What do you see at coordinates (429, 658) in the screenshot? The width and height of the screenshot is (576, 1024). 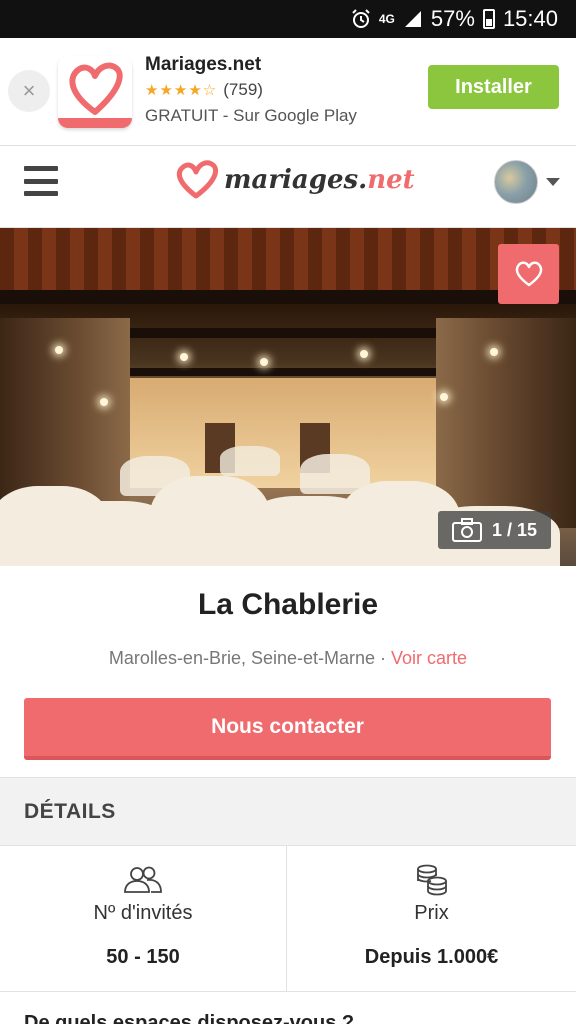 I see `map-link: Voir carte` at bounding box center [429, 658].